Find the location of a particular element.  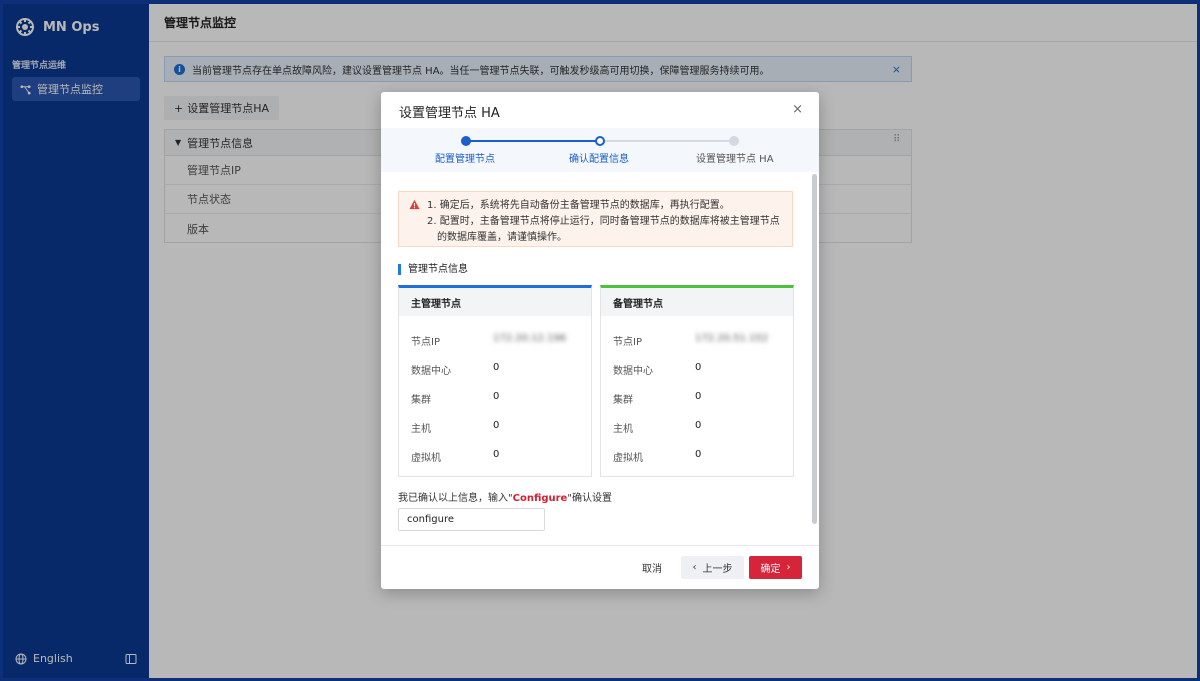

step-label-2: 确认配置信息 is located at coordinates (599, 159).